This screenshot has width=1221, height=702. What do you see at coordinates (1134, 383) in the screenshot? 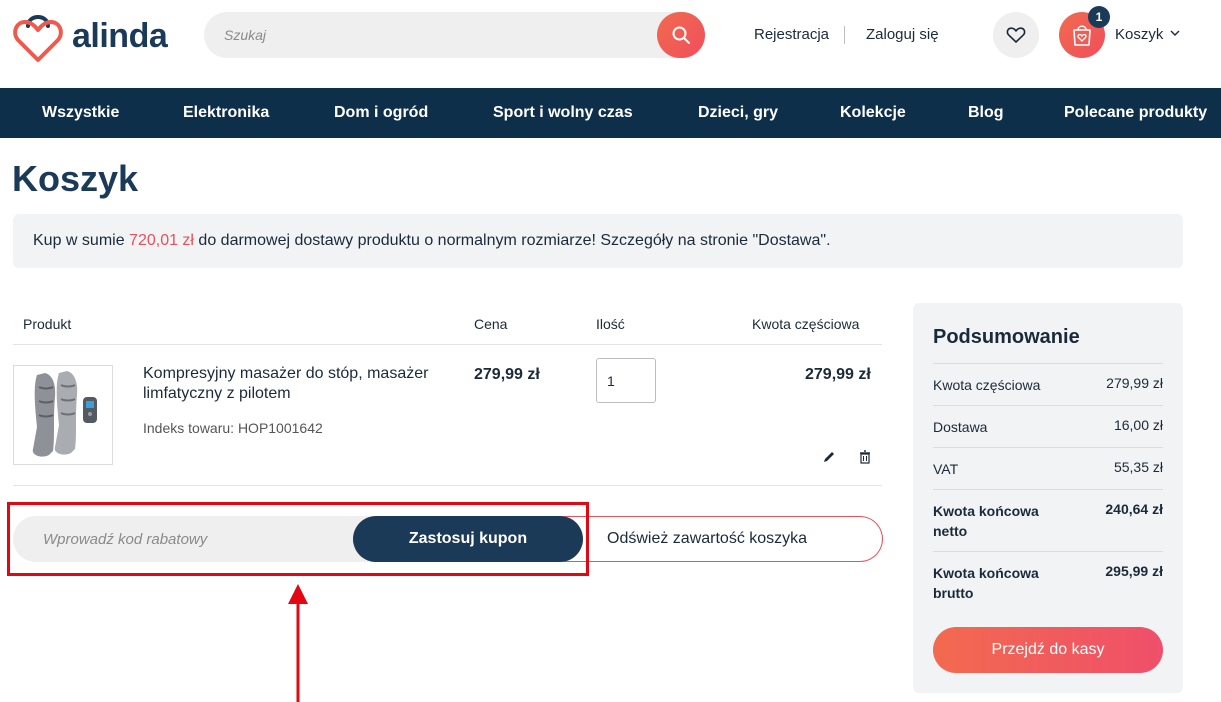
I see `summary-subtotal-value: 279,99 zł` at bounding box center [1134, 383].